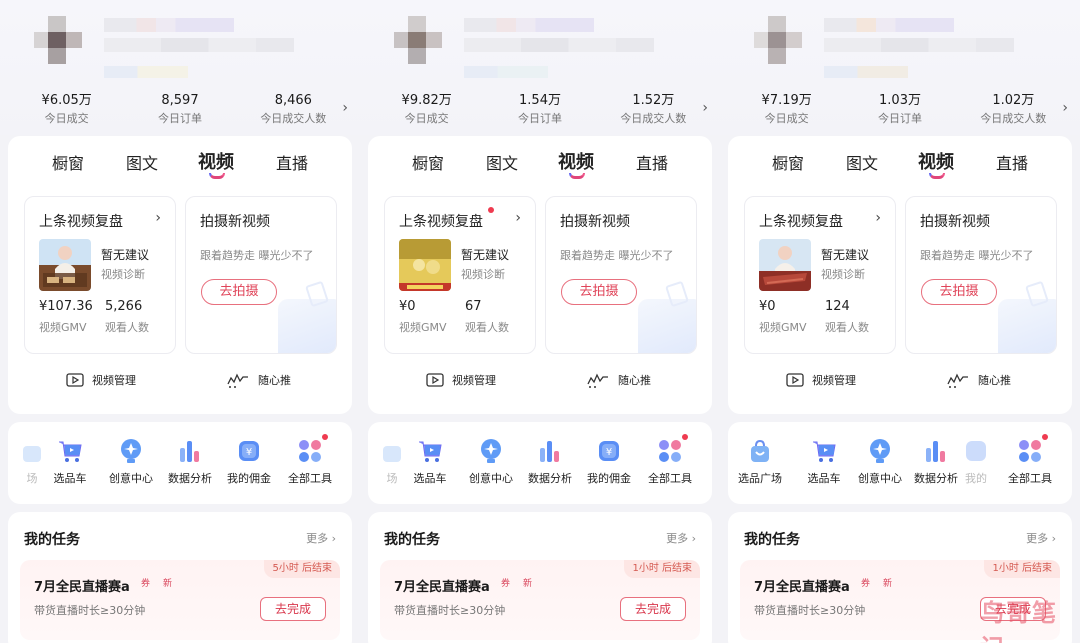 The image size is (1080, 643). What do you see at coordinates (430, 478) in the screenshot?
I see `tool-label: 选品车` at bounding box center [430, 478].